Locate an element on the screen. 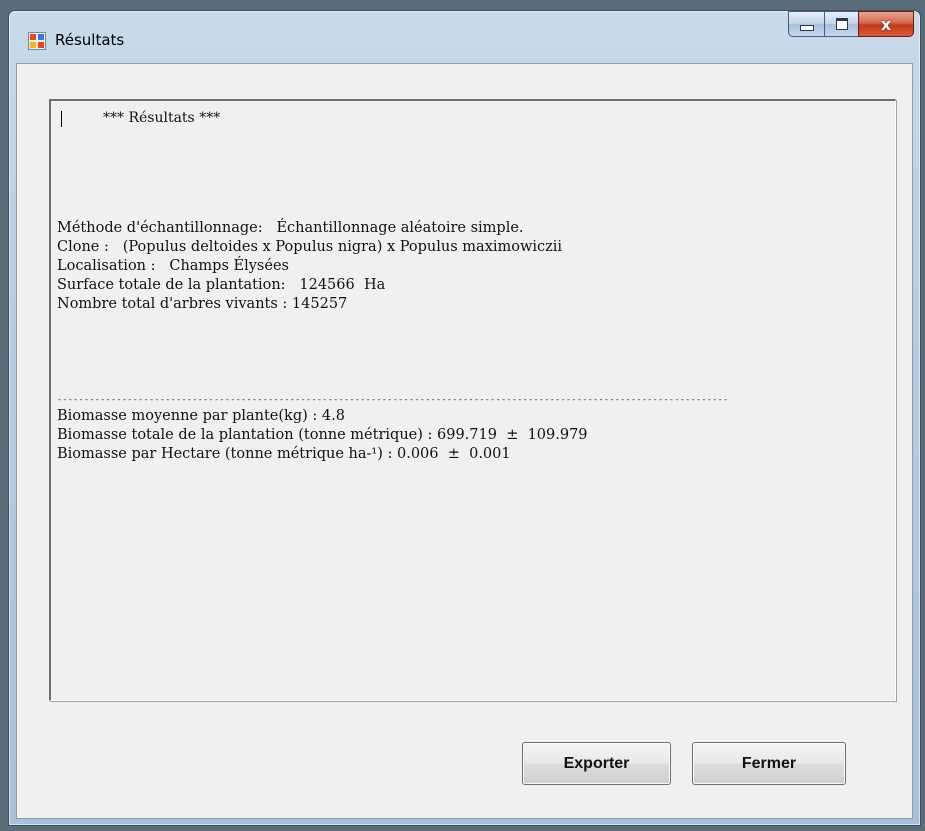  biomass-ha-value: 0.006 is located at coordinates (417, 454).